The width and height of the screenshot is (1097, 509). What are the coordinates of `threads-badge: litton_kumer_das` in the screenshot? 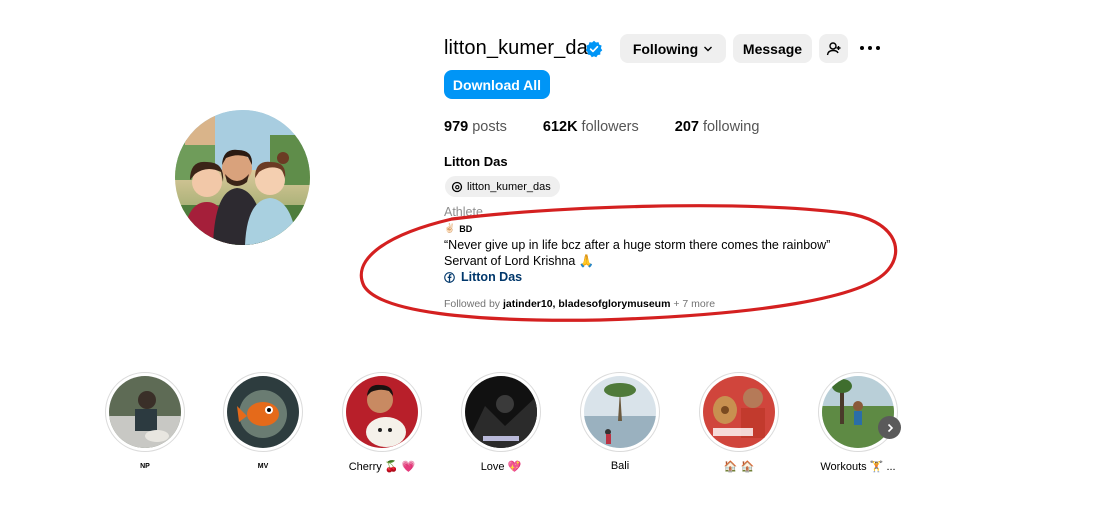 It's located at (502, 186).